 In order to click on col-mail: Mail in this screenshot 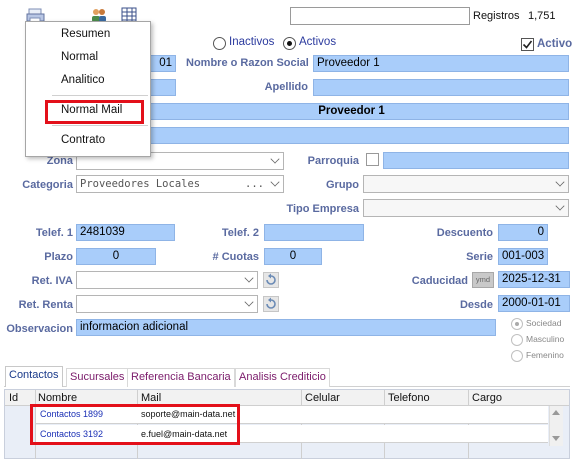, I will do `click(151, 398)`.